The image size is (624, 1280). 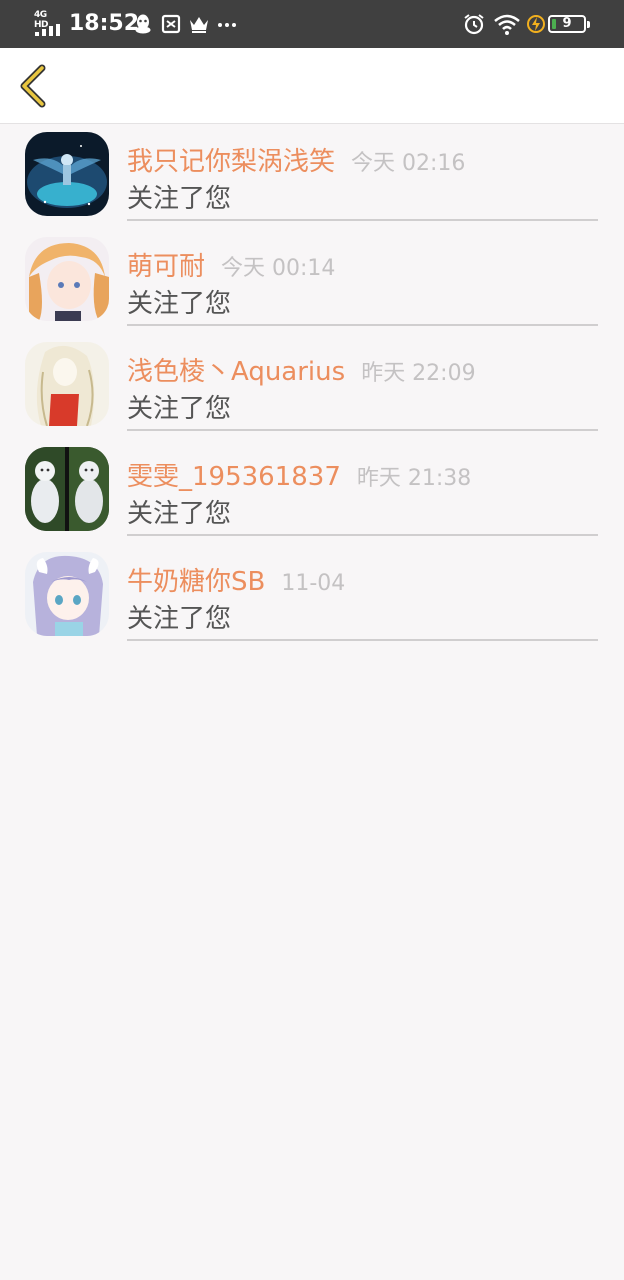 What do you see at coordinates (362, 277) in the screenshot?
I see `item-content: 萌可耐 今天 00:14 关注了您` at bounding box center [362, 277].